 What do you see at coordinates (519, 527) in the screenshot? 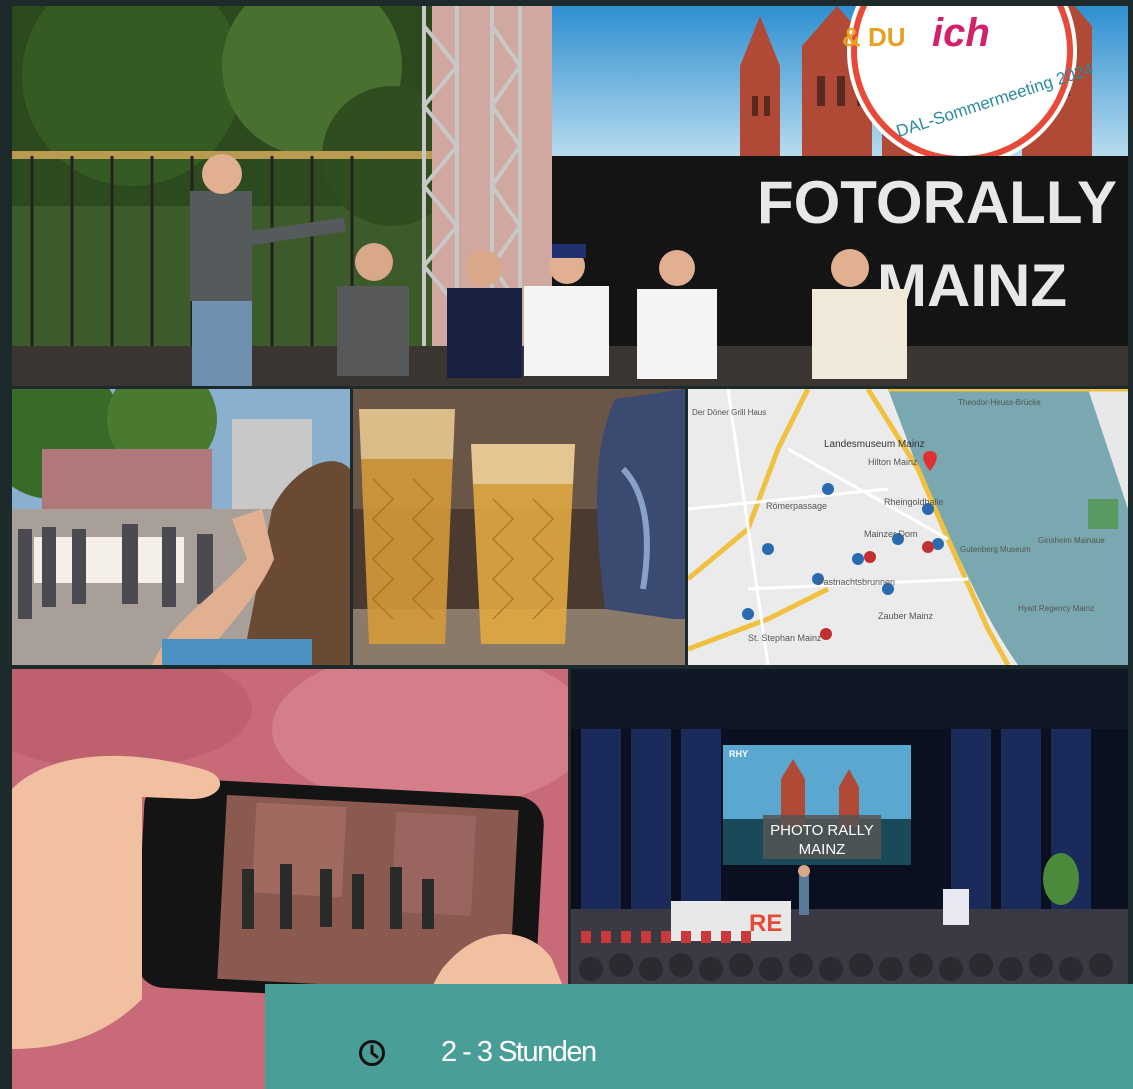
I see `photo-wine-glasses` at bounding box center [519, 527].